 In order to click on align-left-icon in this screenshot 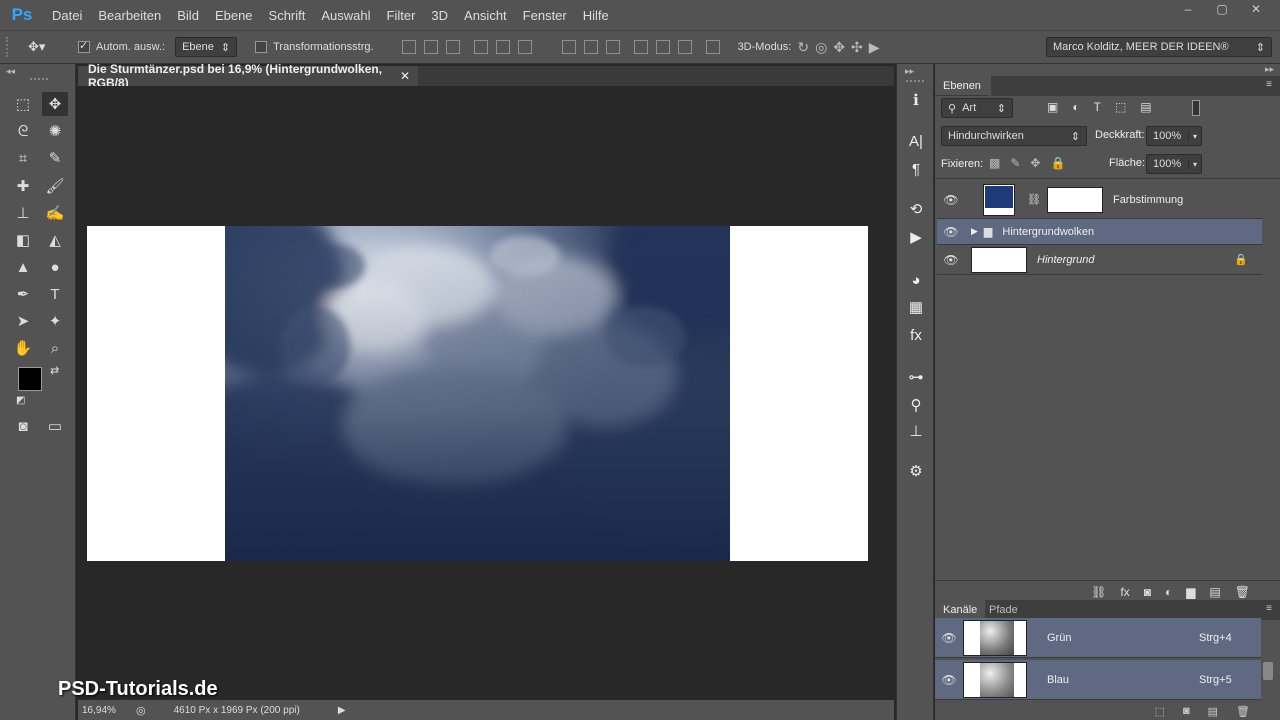, I will do `click(480, 47)`.